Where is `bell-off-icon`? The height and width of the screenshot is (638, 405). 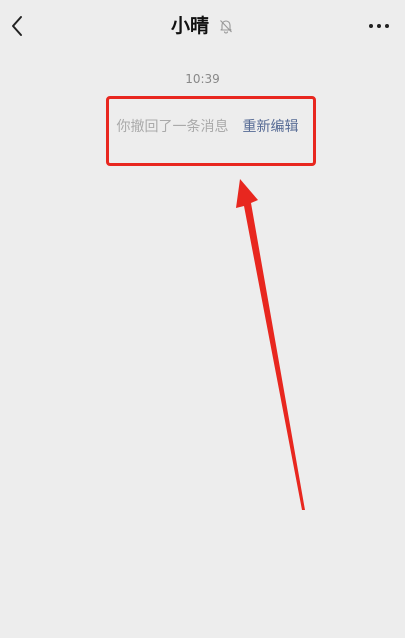 bell-off-icon is located at coordinates (226, 26).